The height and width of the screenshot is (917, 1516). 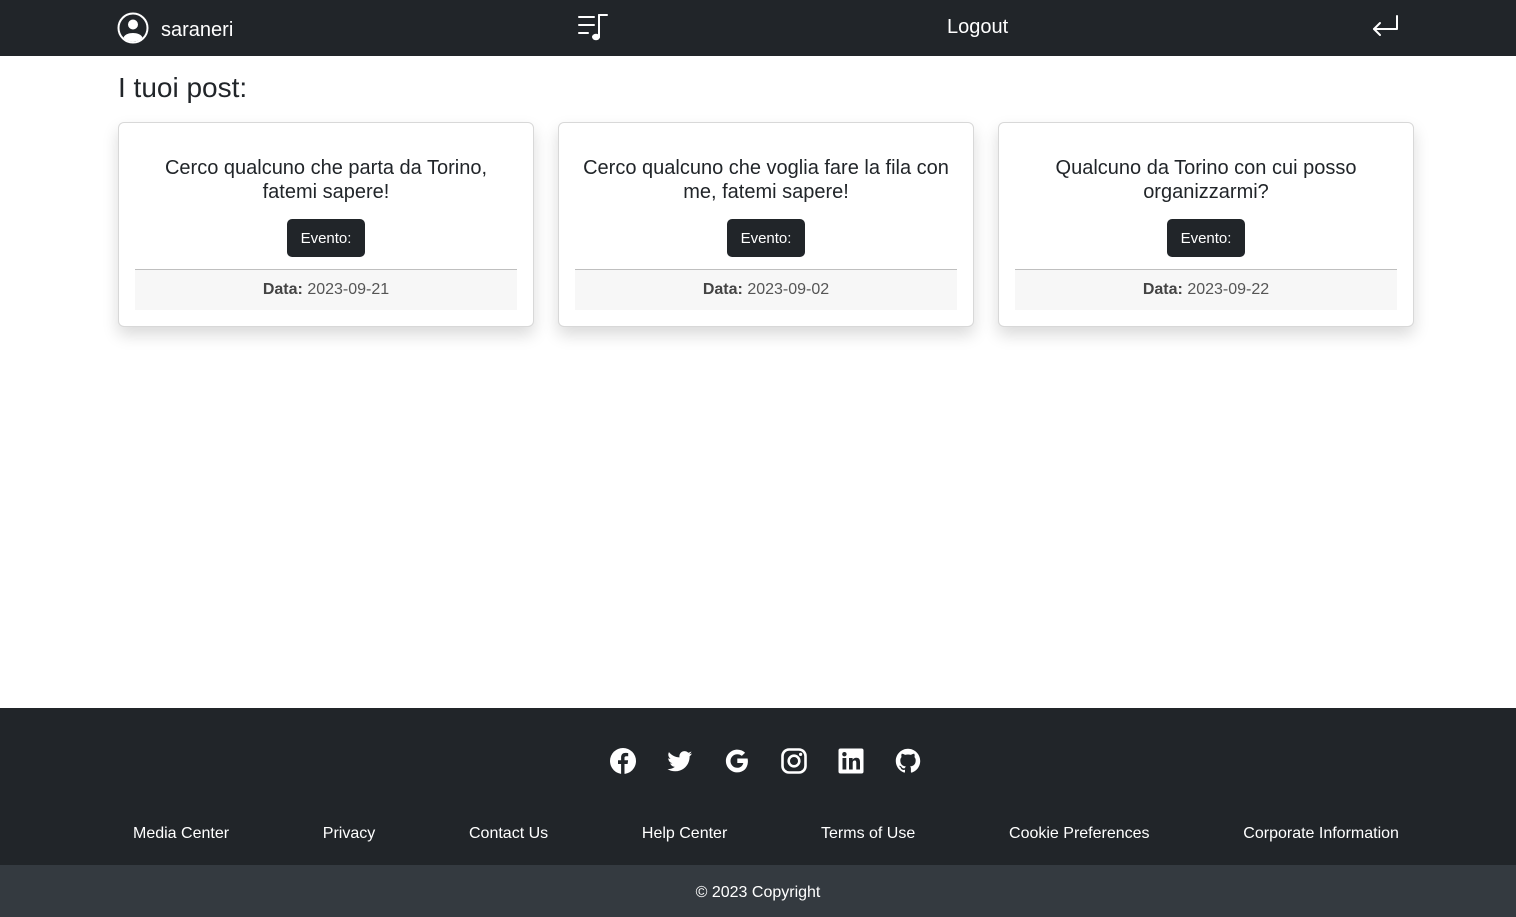 I want to click on twitter-icon, so click(x=680, y=761).